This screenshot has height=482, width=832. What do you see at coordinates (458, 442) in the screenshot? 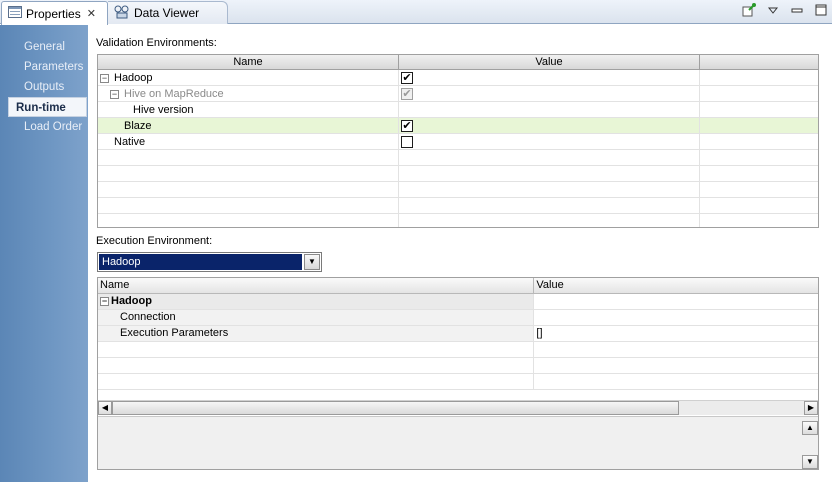
I see `detail-area: ▲ ▼` at bounding box center [458, 442].